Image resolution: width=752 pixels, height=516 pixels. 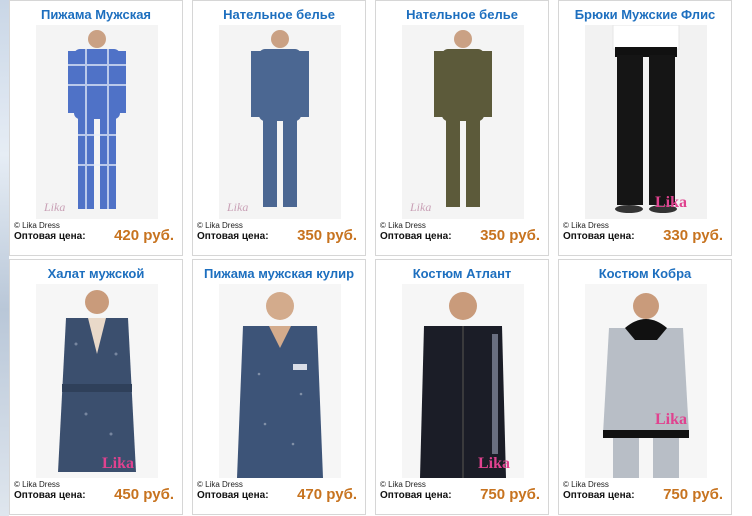 What do you see at coordinates (97, 381) in the screenshot?
I see `robe-photo: Lika` at bounding box center [97, 381].